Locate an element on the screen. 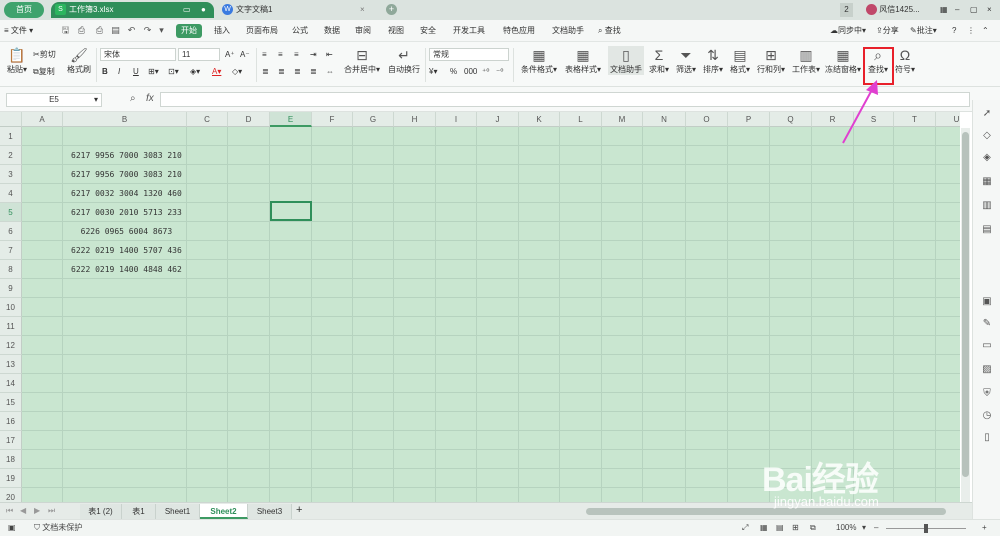 The height and width of the screenshot is (536, 1000). align-top-icon: ≡ is located at coordinates (264, 55).